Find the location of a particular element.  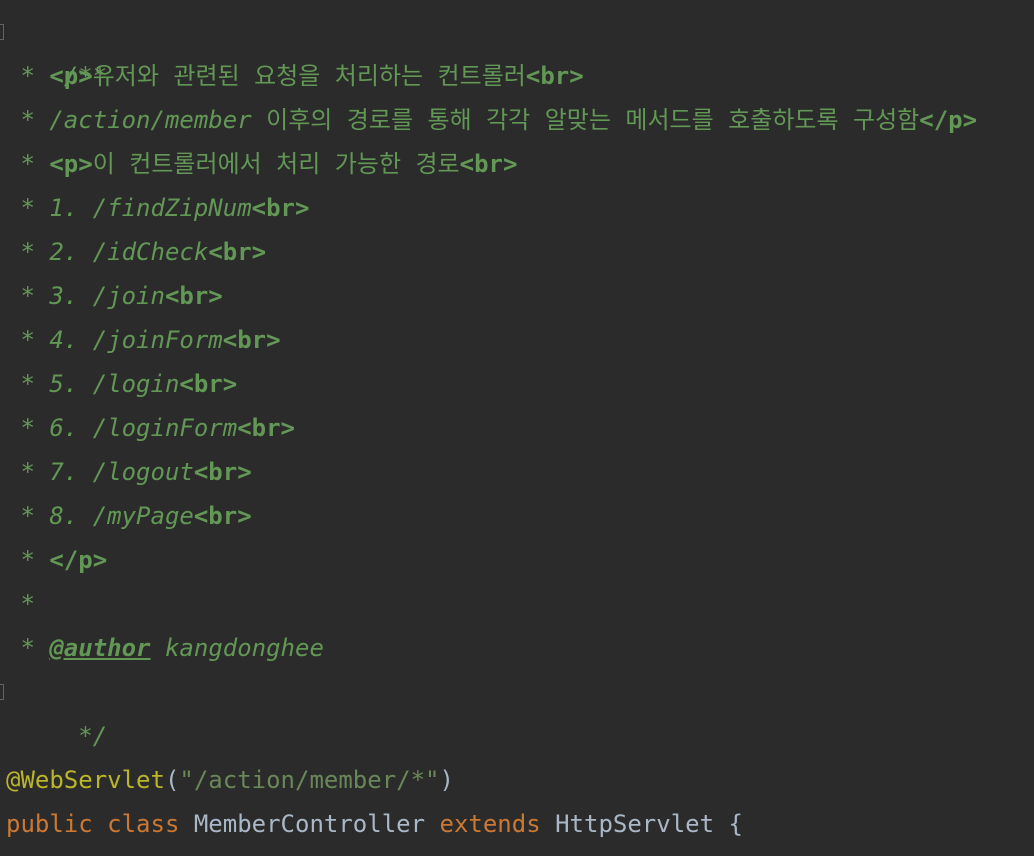

comment-token: 4. /joinForm is located at coordinates (136, 340).